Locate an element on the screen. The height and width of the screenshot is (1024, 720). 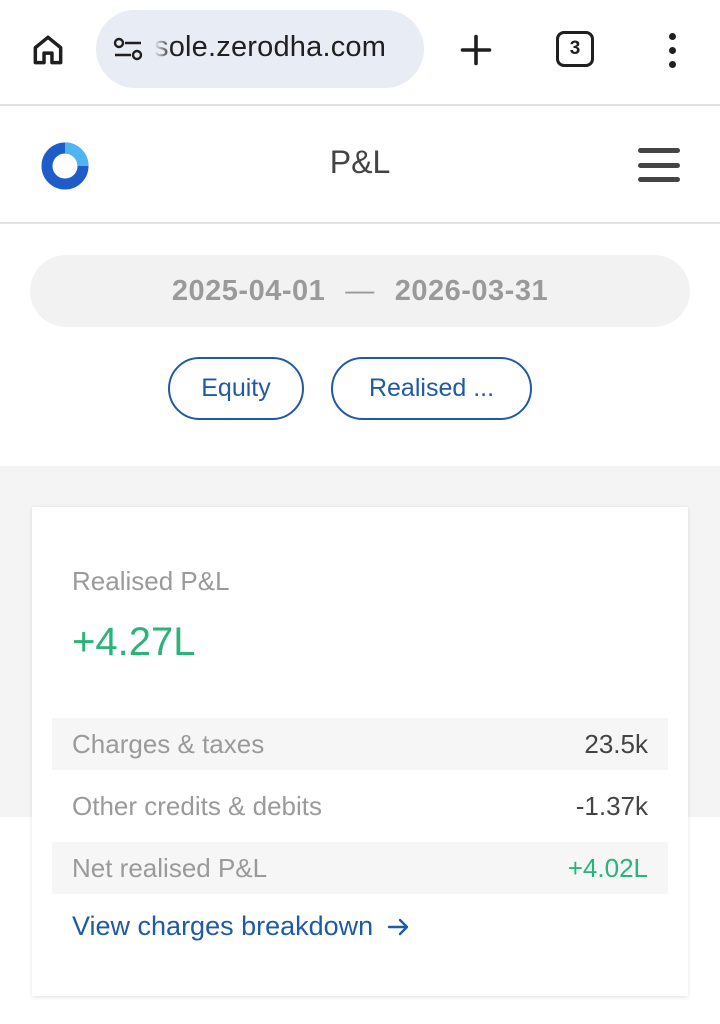
page-title: P&L is located at coordinates (360, 162).